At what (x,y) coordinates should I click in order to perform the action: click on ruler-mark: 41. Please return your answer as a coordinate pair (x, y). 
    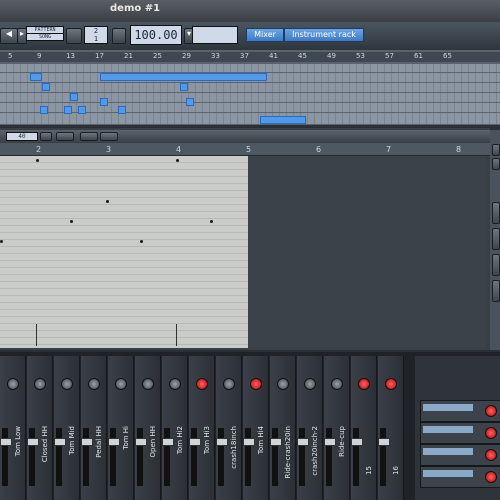
    Looking at the image, I should click on (273, 56).